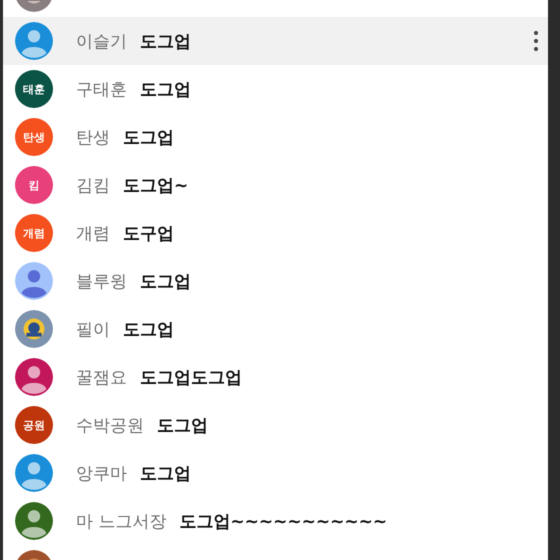 Image resolution: width=560 pixels, height=560 pixels. Describe the element at coordinates (101, 473) in the screenshot. I see `contact-name: 앙쿠마` at that location.